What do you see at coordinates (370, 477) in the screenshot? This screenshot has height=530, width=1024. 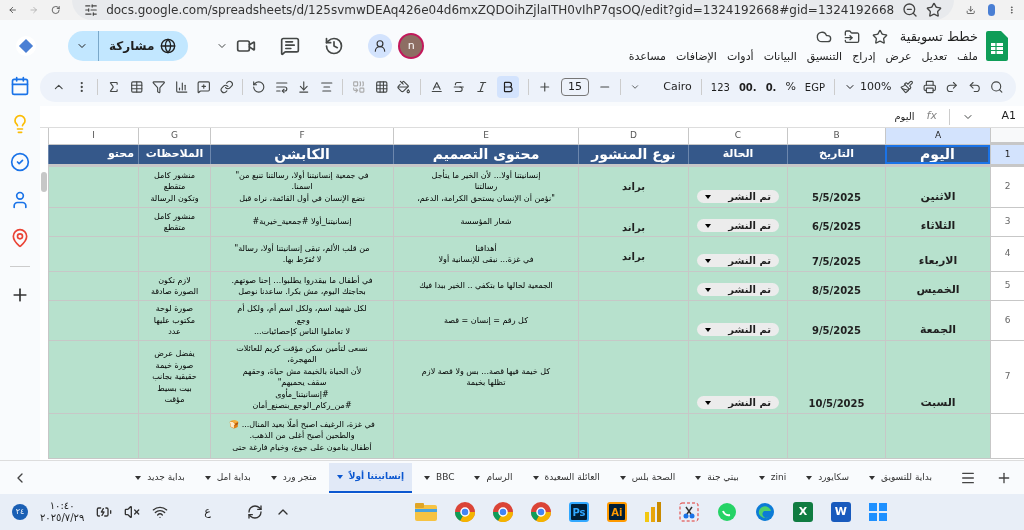 I see `sheet-tab: إنسانيتنا أولاً` at bounding box center [370, 477].